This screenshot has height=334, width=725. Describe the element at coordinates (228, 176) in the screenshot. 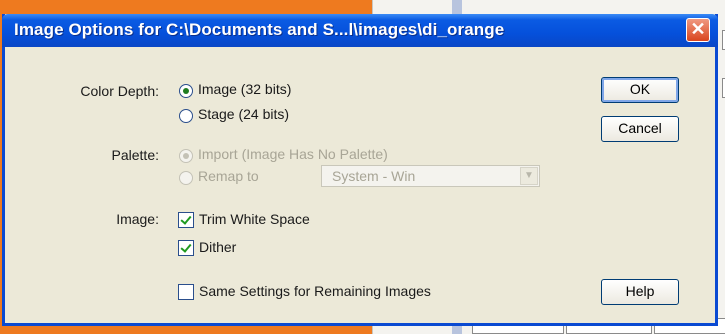

I see `radio-remap-to-label: Remap to` at that location.